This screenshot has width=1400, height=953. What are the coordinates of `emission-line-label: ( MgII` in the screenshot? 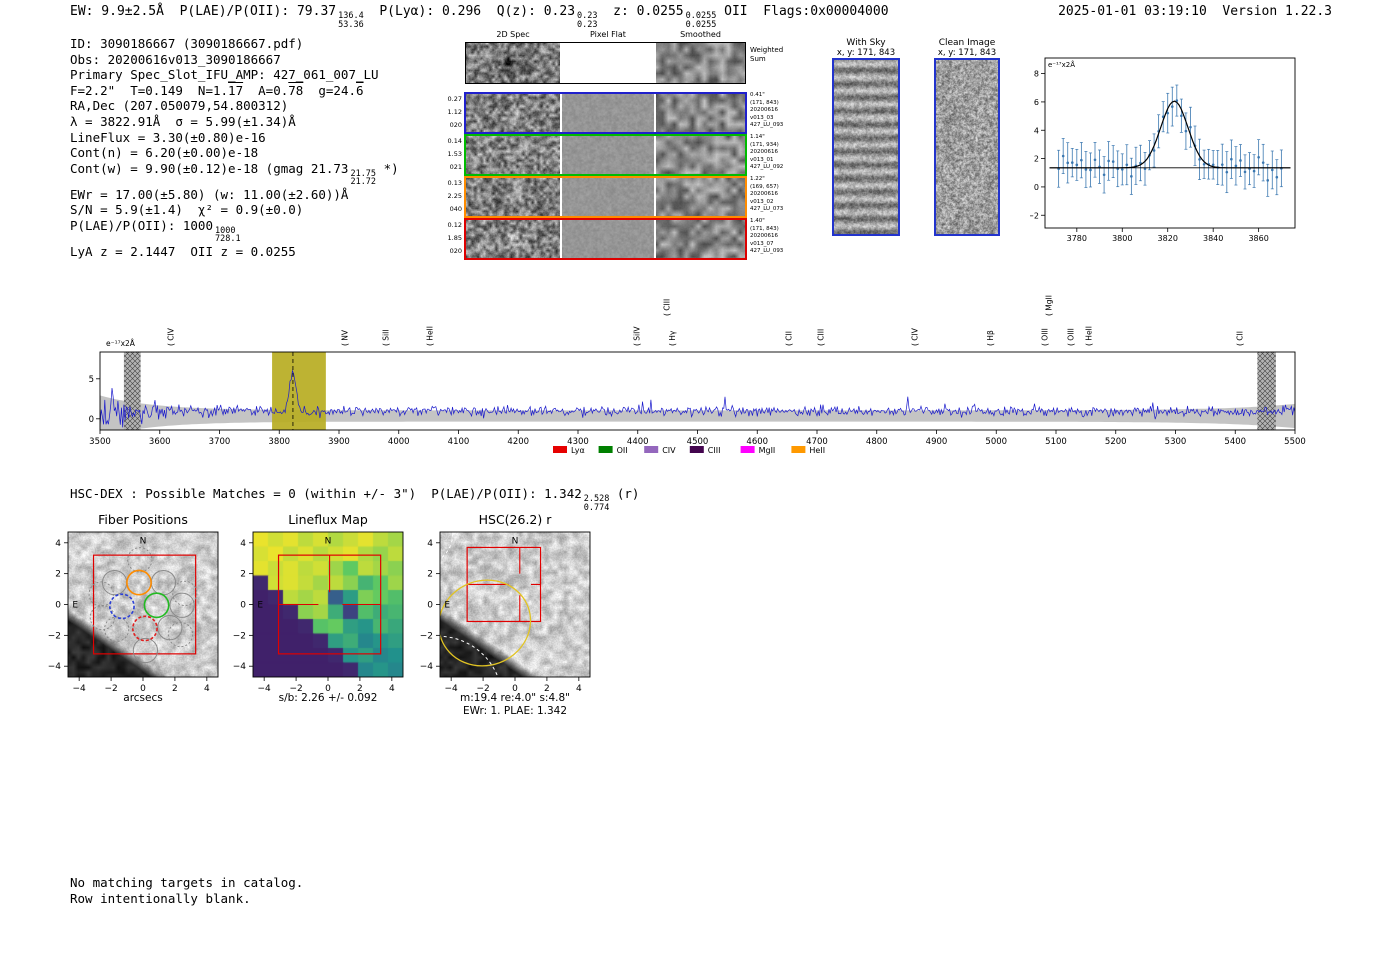 It's located at (1048, 305).